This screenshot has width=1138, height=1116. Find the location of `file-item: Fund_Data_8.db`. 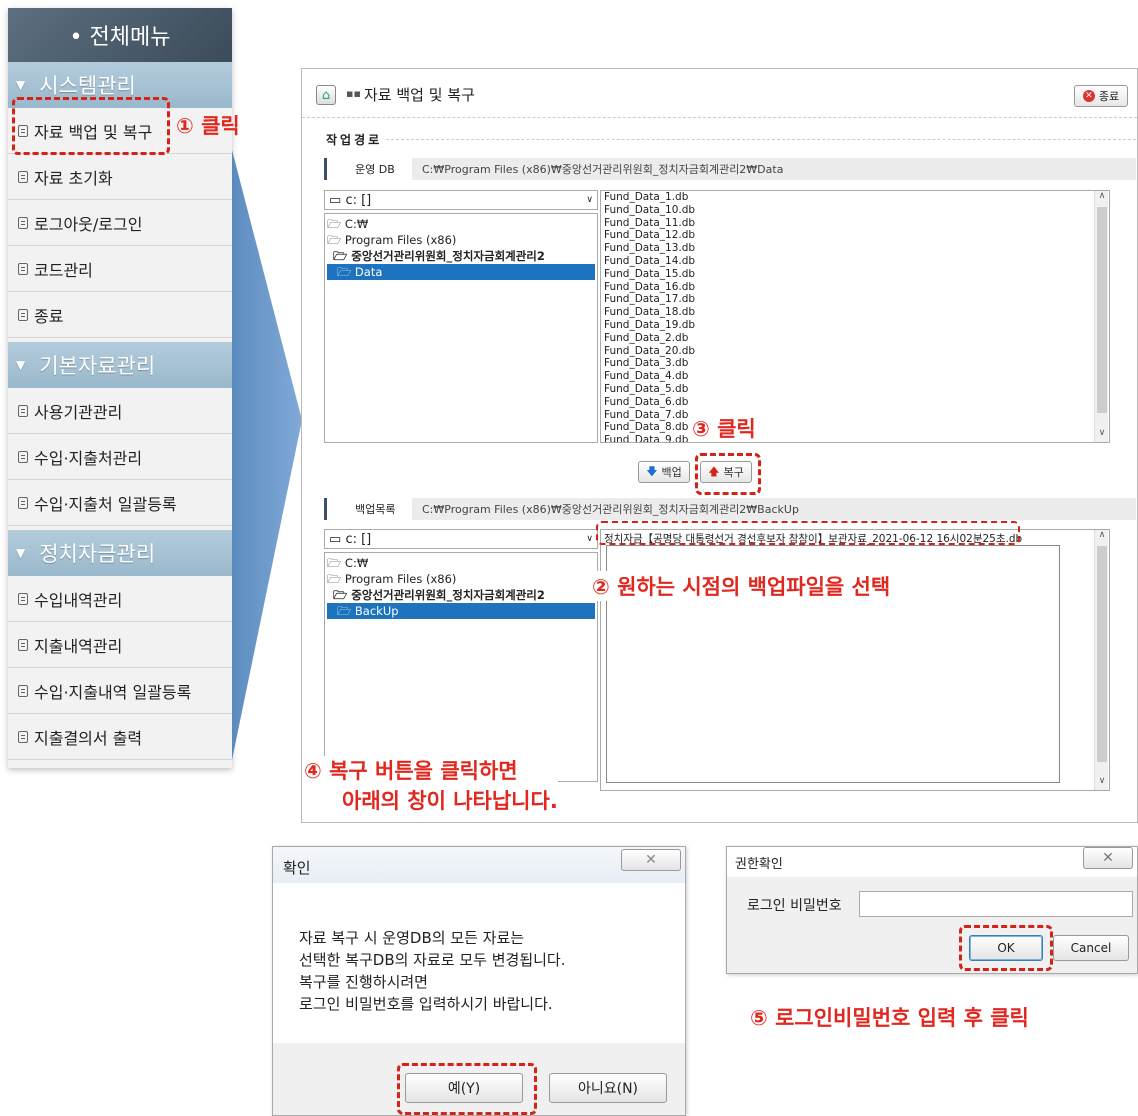

file-item: Fund_Data_8.db is located at coordinates (856, 427).